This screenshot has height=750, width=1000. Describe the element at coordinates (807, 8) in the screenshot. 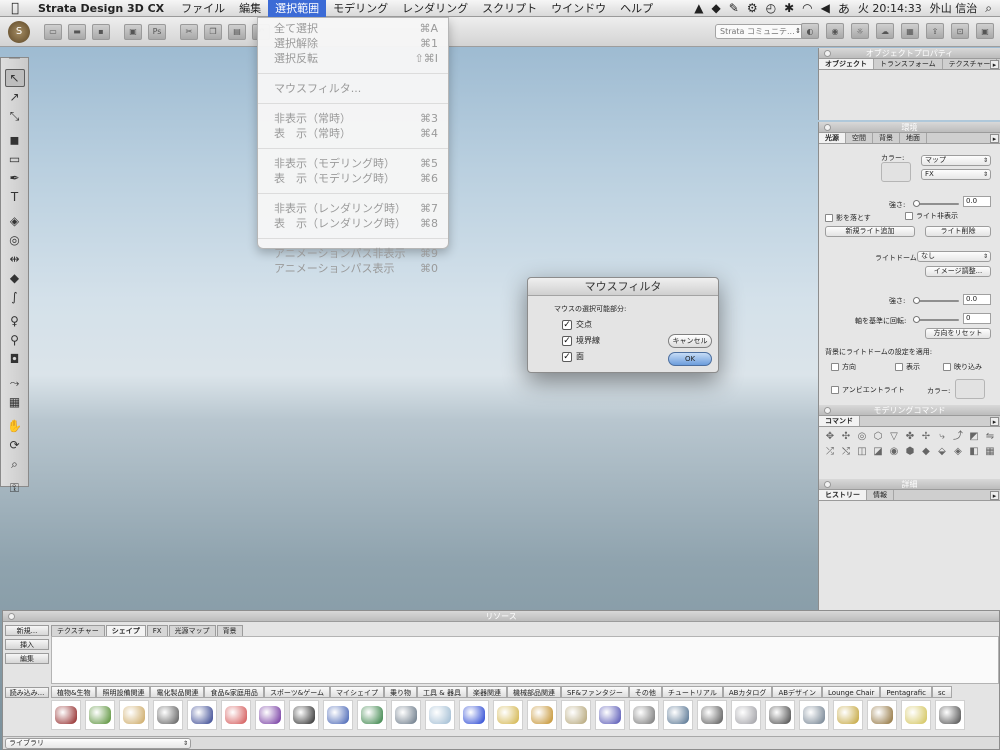

I see `wifi-icon: ◠` at that location.